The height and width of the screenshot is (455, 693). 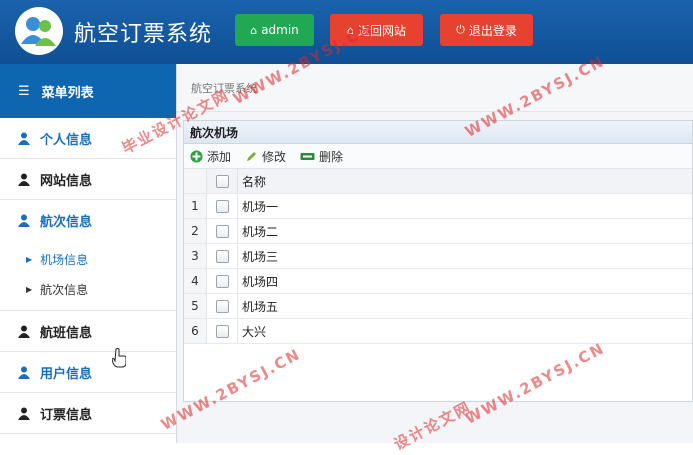 I want to click on panel-title: 航次机场, so click(x=438, y=132).